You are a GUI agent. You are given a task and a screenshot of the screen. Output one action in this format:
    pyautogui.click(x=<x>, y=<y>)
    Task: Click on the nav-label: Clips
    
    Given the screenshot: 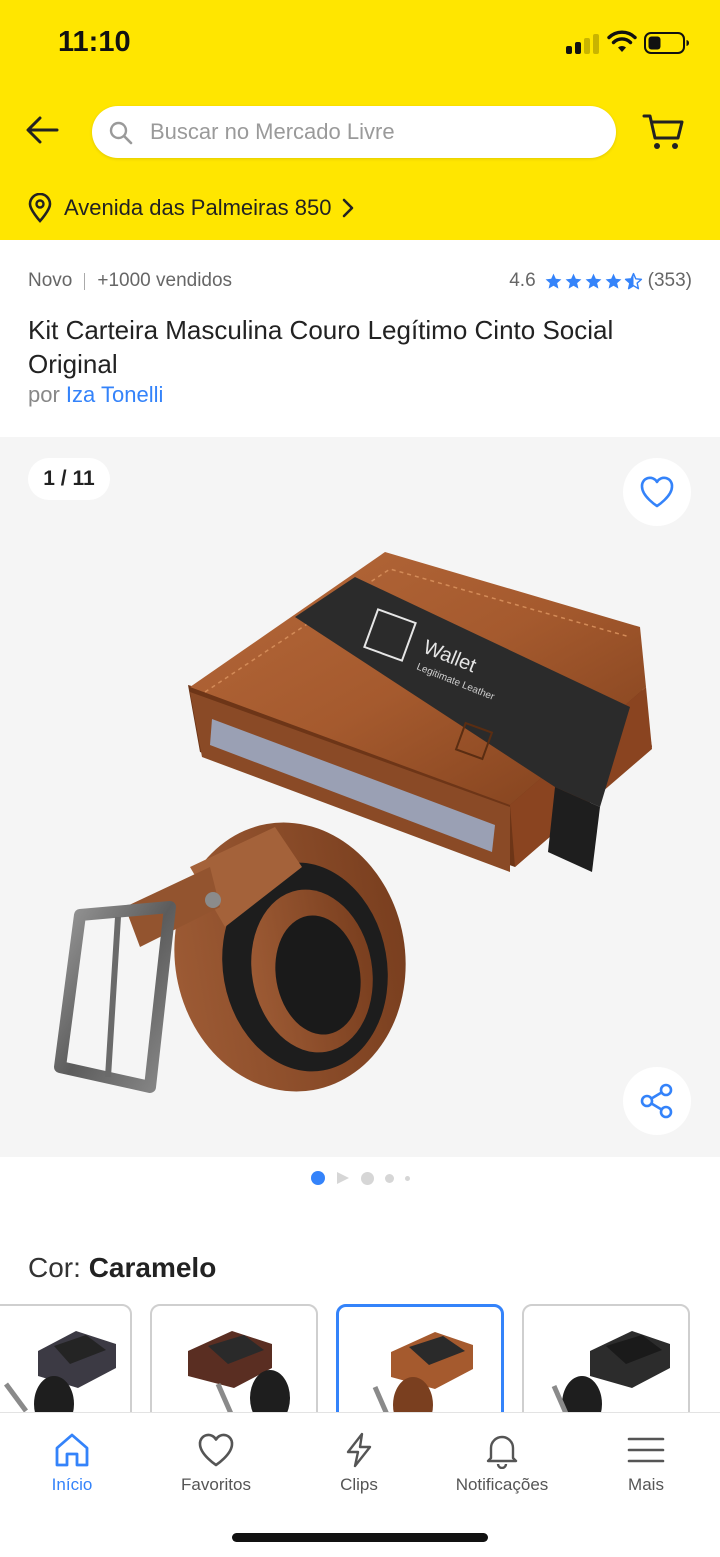 What is the action you would take?
    pyautogui.click(x=359, y=1484)
    